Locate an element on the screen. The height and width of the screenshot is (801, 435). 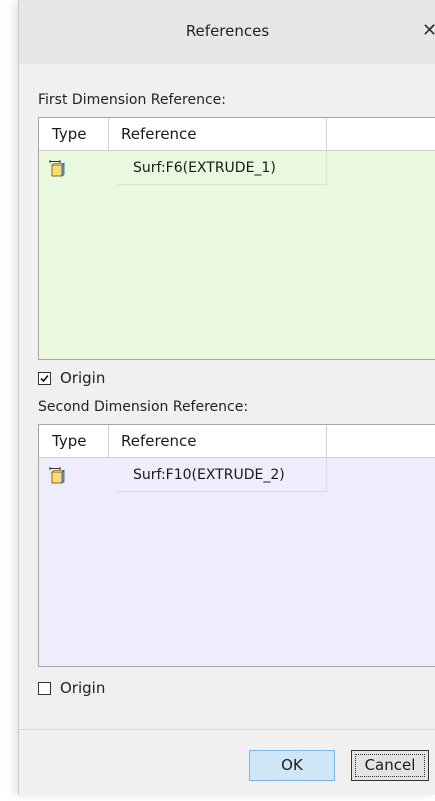
second-origin-option: Origin is located at coordinates (71, 688).